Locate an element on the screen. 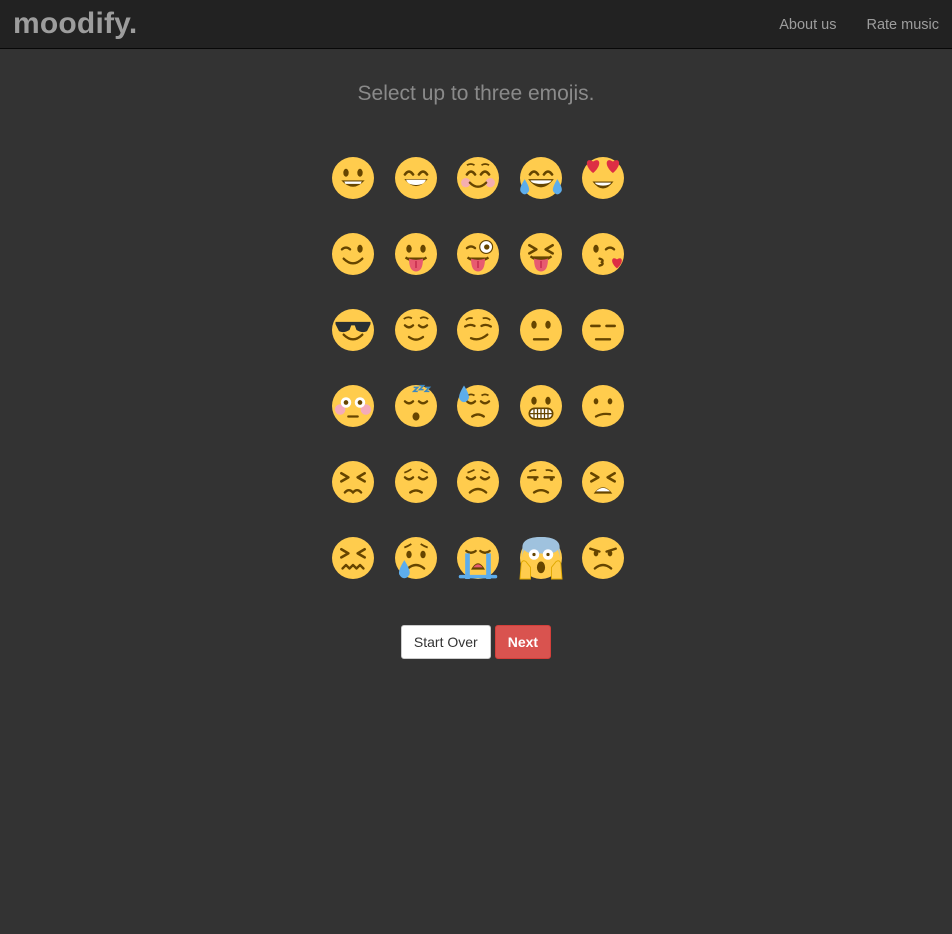  relieved-face-icon is located at coordinates (416, 330).